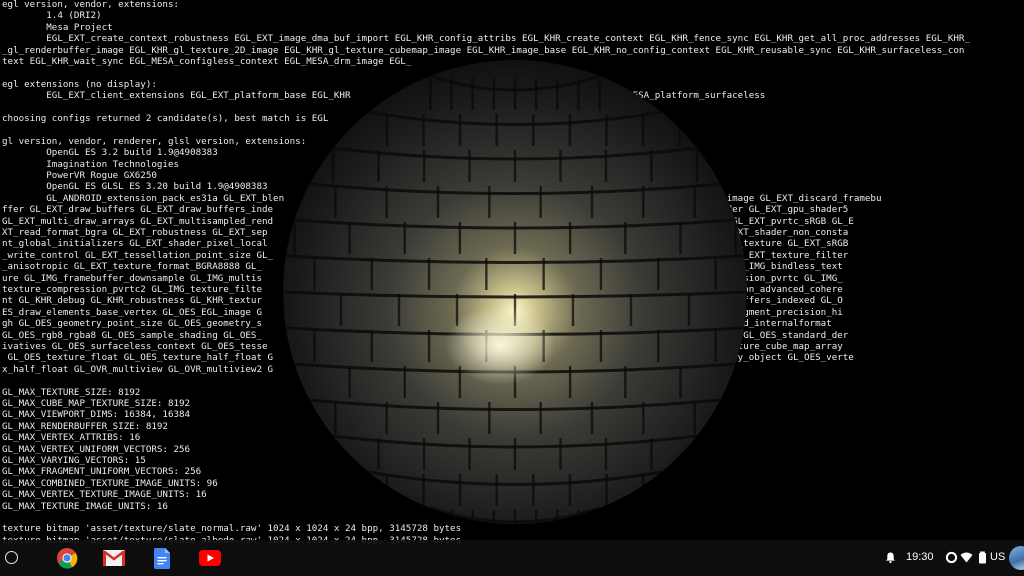 This screenshot has height=576, width=1024. What do you see at coordinates (998, 557) in the screenshot?
I see `input-method-indicator: US` at bounding box center [998, 557].